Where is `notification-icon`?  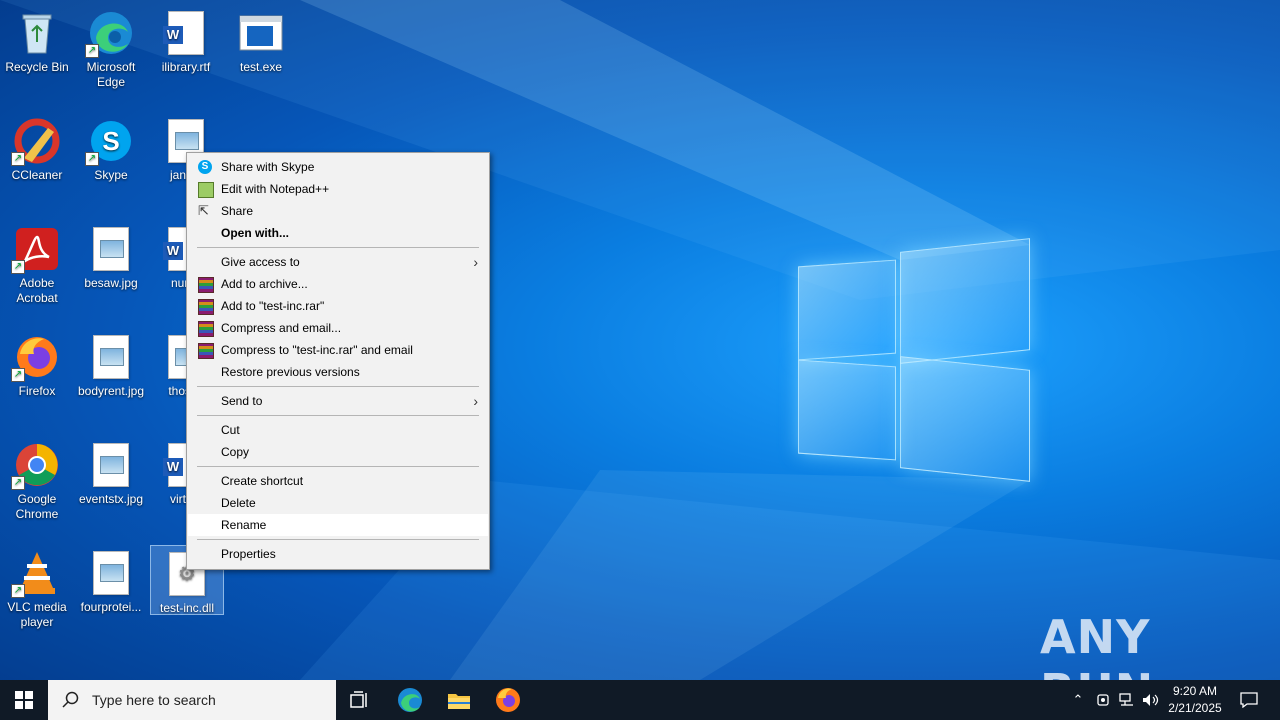
notification-icon is located at coordinates (1249, 700).